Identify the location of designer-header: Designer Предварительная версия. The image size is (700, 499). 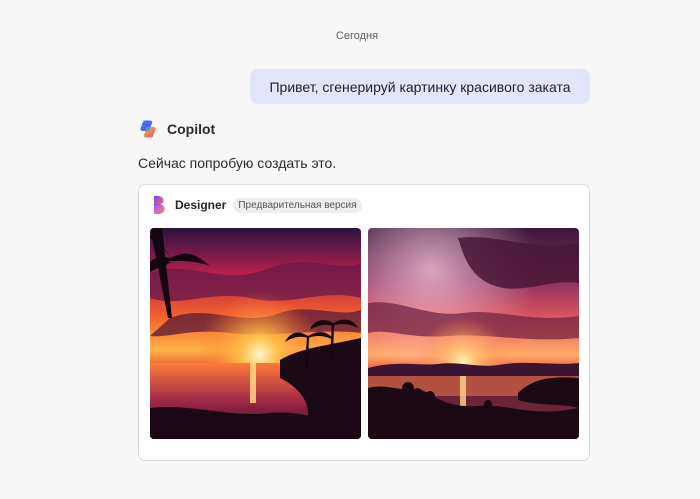
(256, 205).